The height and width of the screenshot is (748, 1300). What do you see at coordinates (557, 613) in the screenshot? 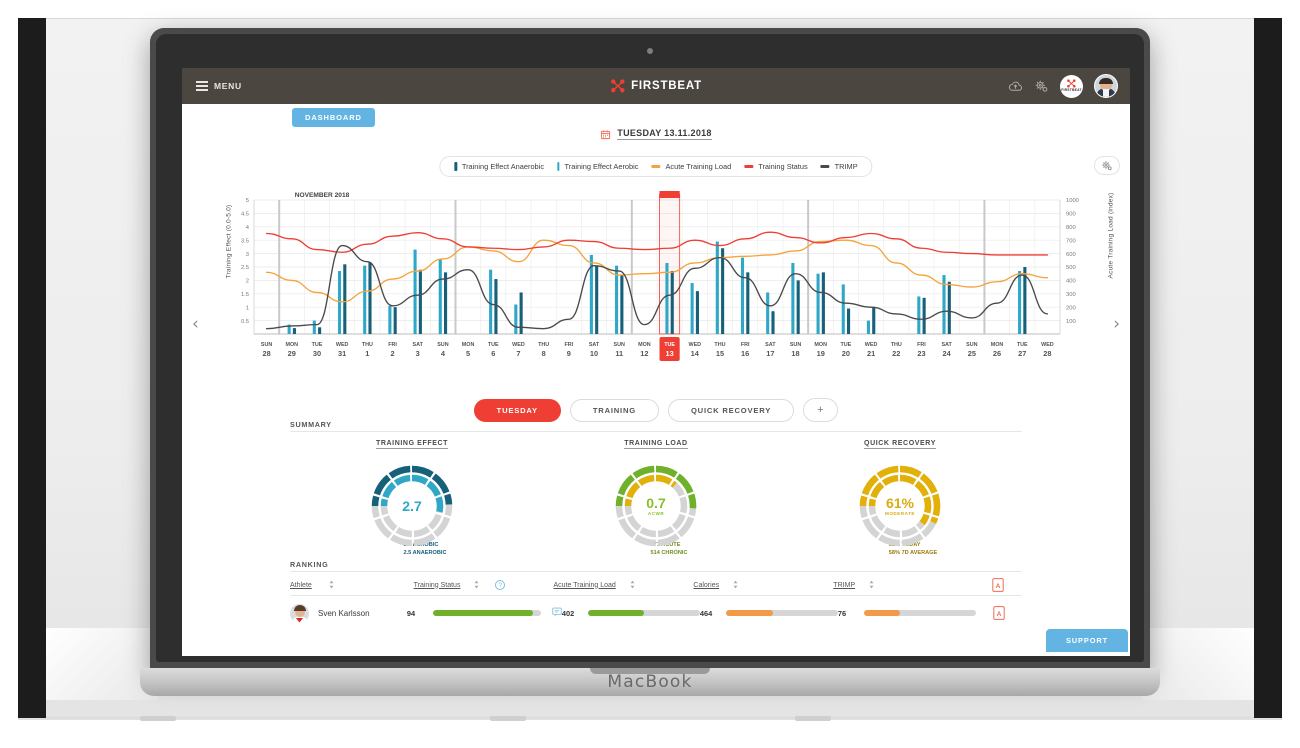
I see `comment-icon` at bounding box center [557, 613].